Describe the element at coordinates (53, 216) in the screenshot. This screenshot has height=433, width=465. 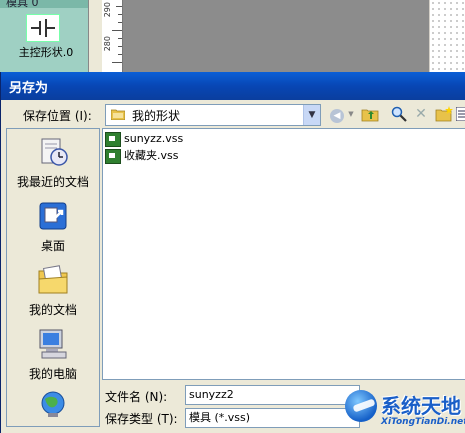
I see `desktop-icon` at that location.